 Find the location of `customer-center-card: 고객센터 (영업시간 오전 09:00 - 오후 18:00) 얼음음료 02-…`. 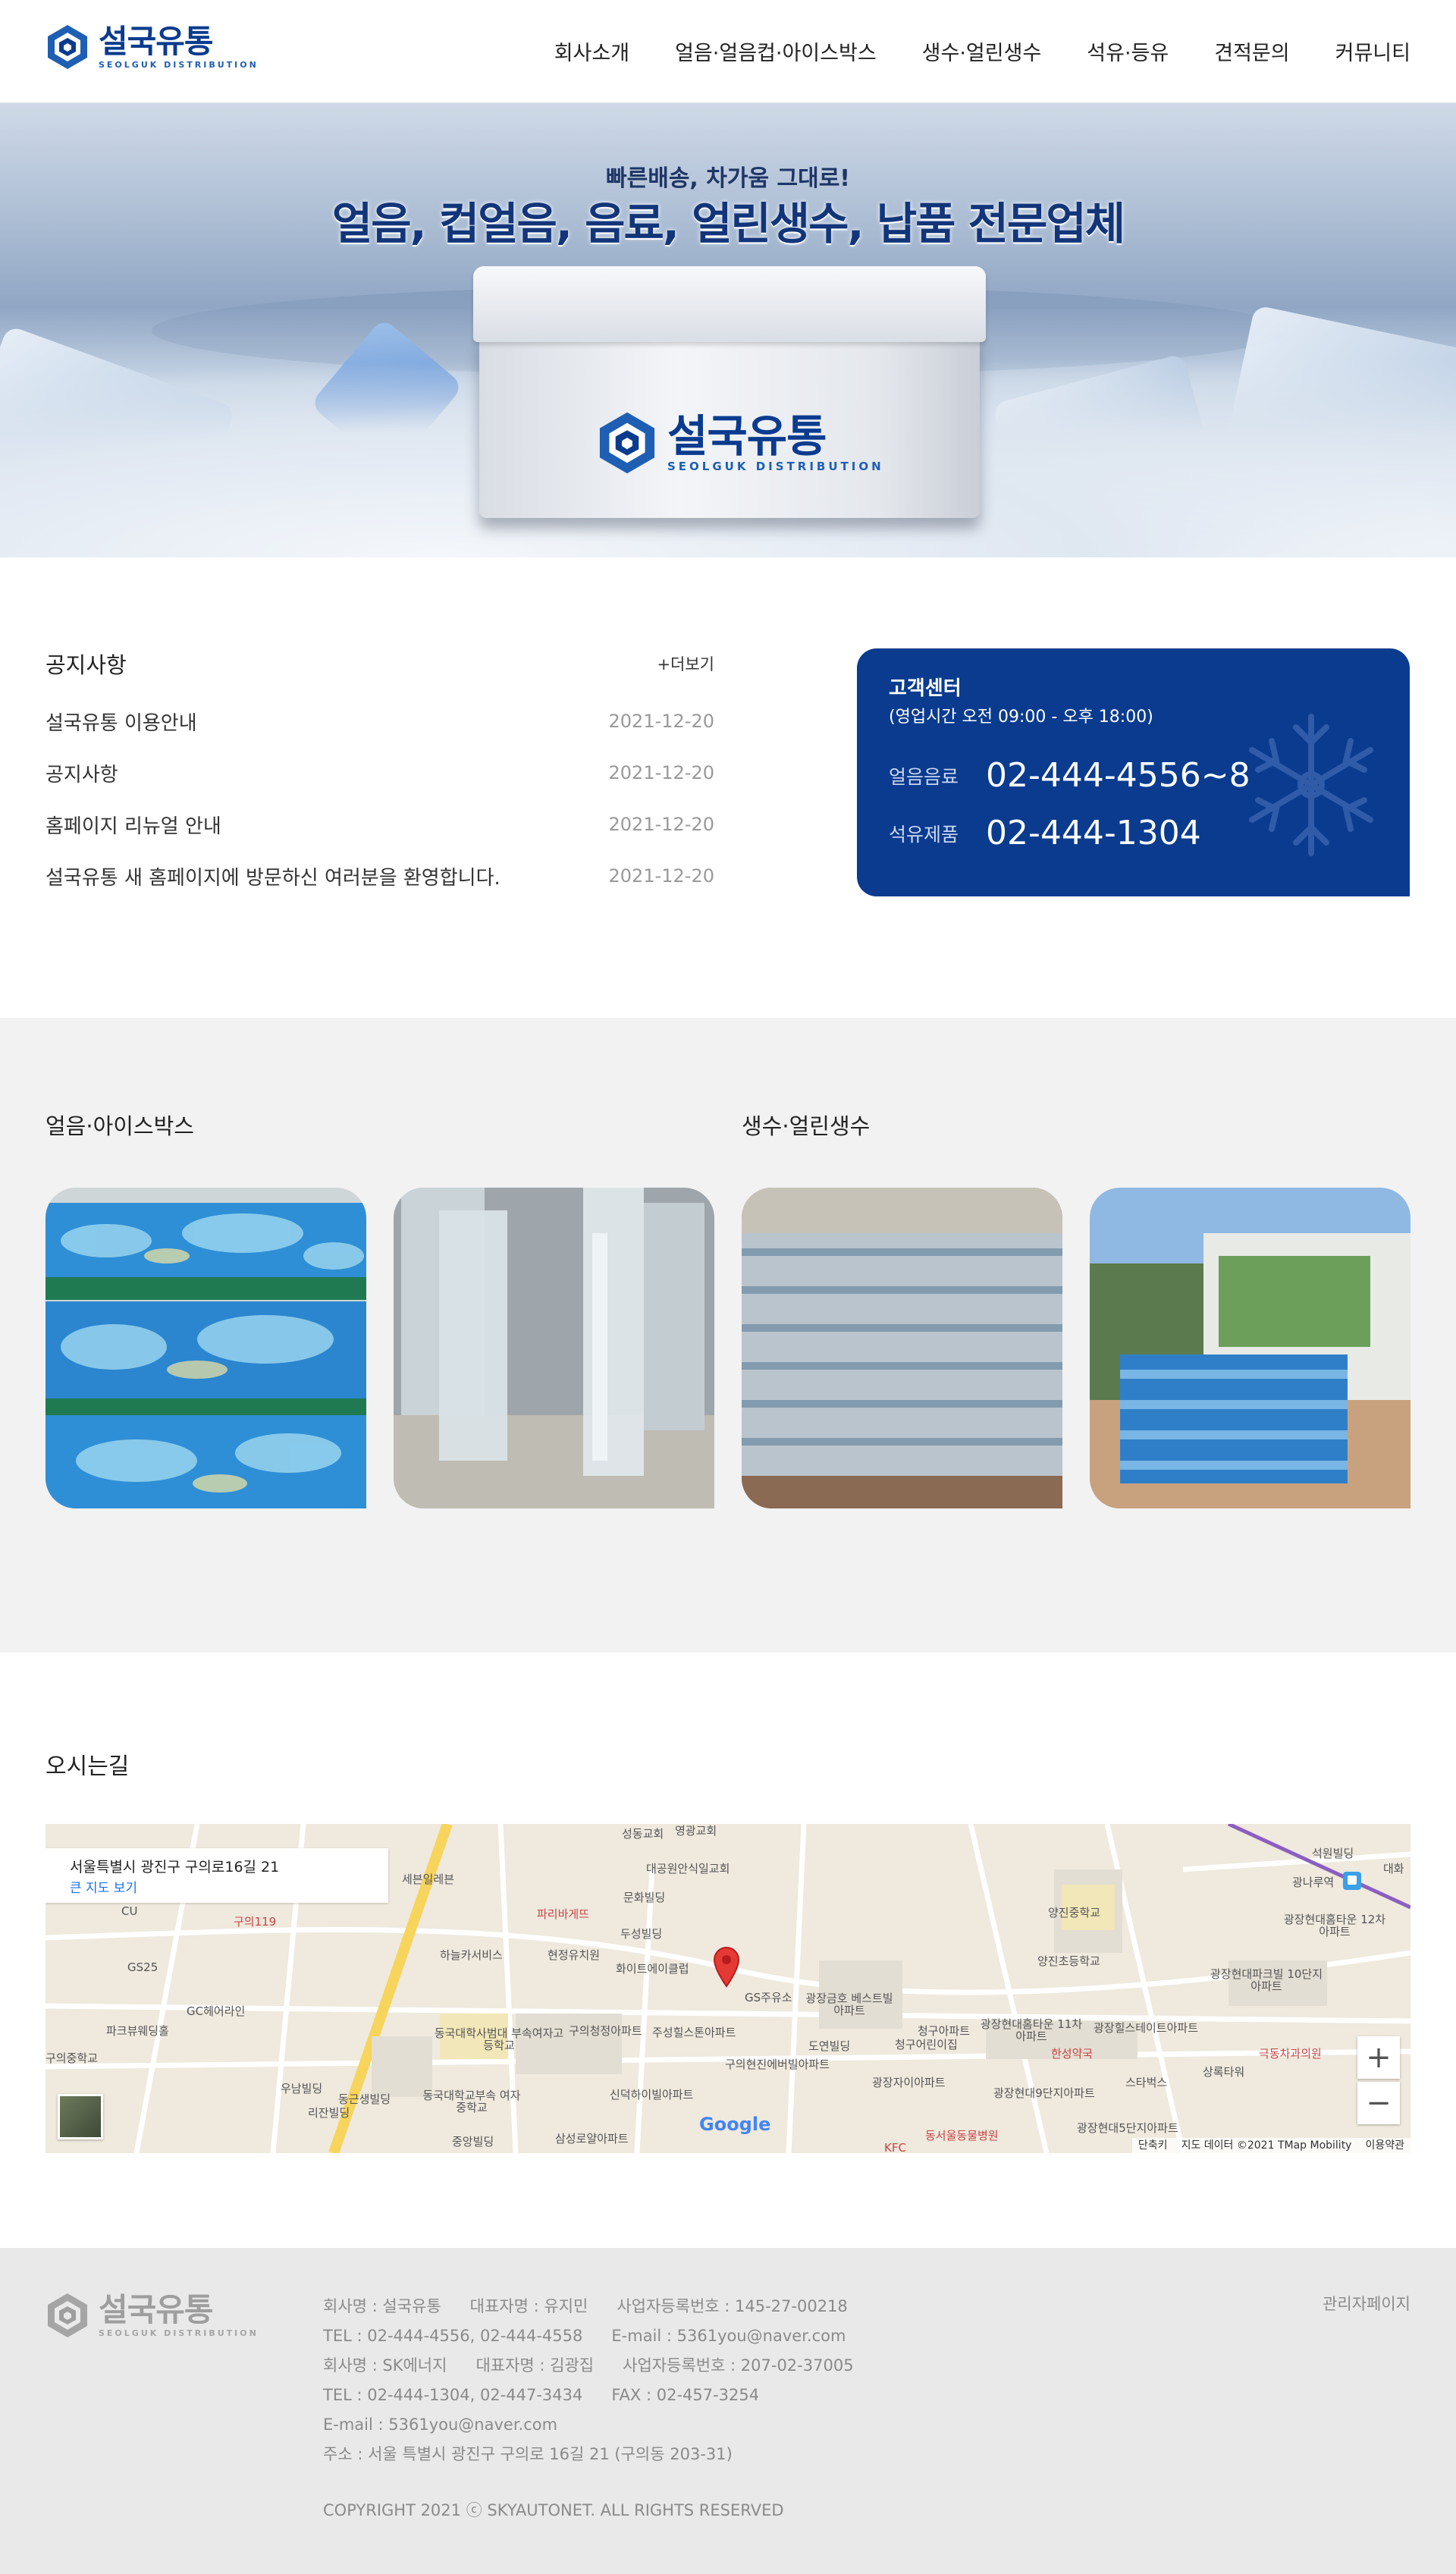

customer-center-card: 고객센터 (영업시간 오전 09:00 - 오후 18:00) 얼음음료 02-… is located at coordinates (1133, 772).